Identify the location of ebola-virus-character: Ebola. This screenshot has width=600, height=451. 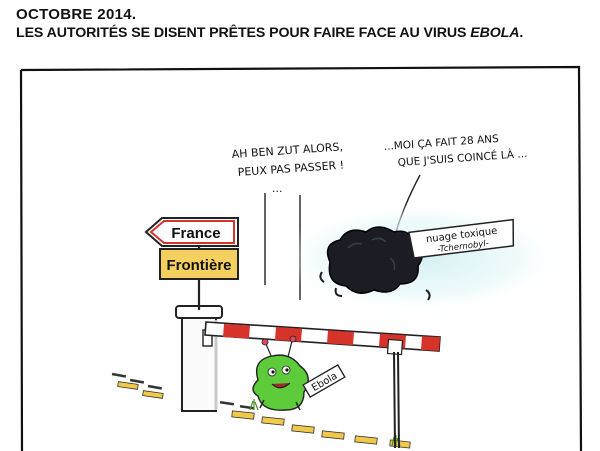
(299, 373).